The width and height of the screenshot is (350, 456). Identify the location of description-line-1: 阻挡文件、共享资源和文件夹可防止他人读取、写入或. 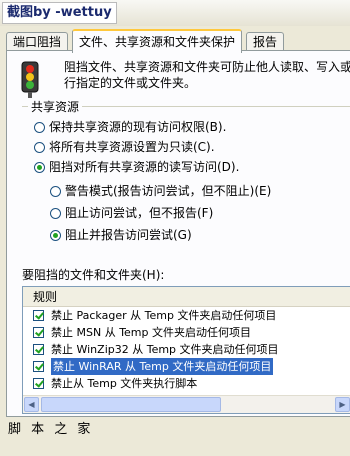
(207, 67).